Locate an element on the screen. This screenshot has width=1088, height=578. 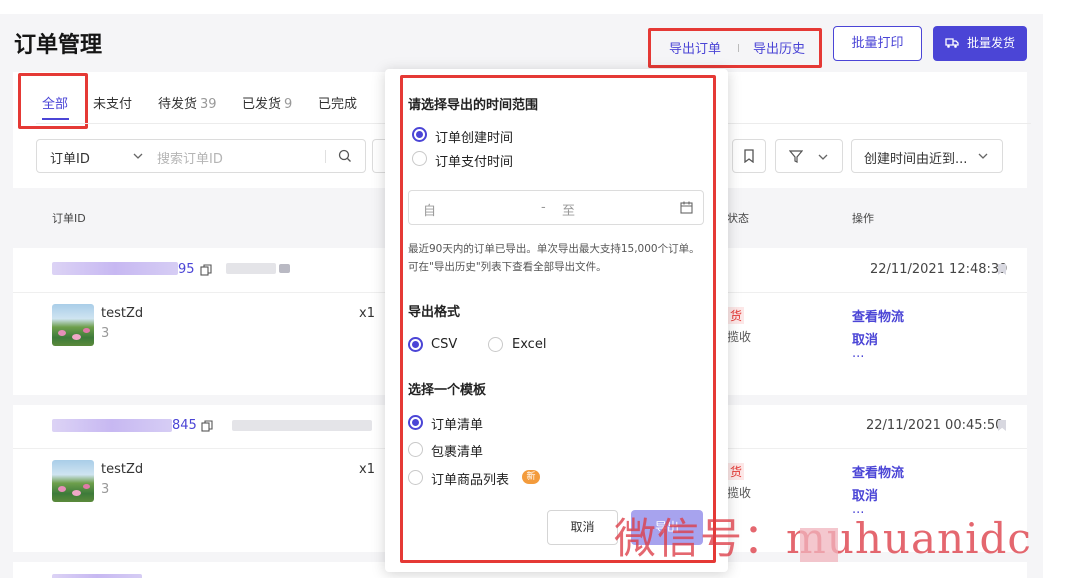
search-icon is located at coordinates (345, 156).